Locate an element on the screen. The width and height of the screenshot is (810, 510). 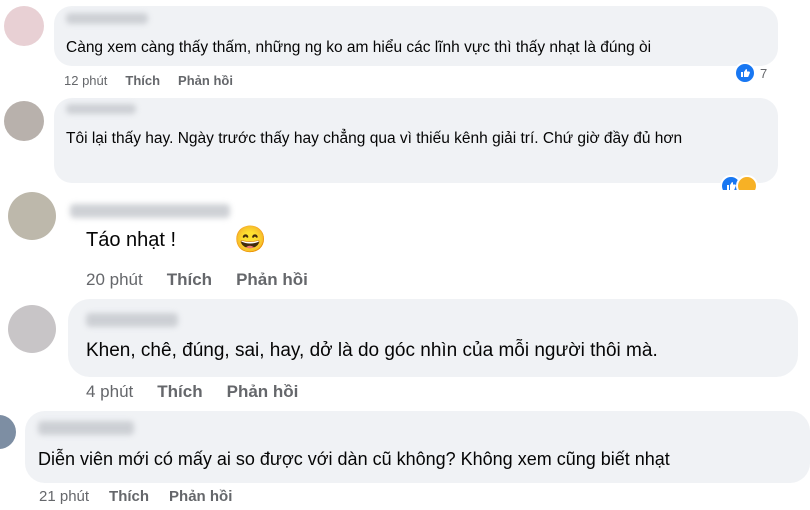
grinning-emoji-icon: 😄 is located at coordinates (250, 239).